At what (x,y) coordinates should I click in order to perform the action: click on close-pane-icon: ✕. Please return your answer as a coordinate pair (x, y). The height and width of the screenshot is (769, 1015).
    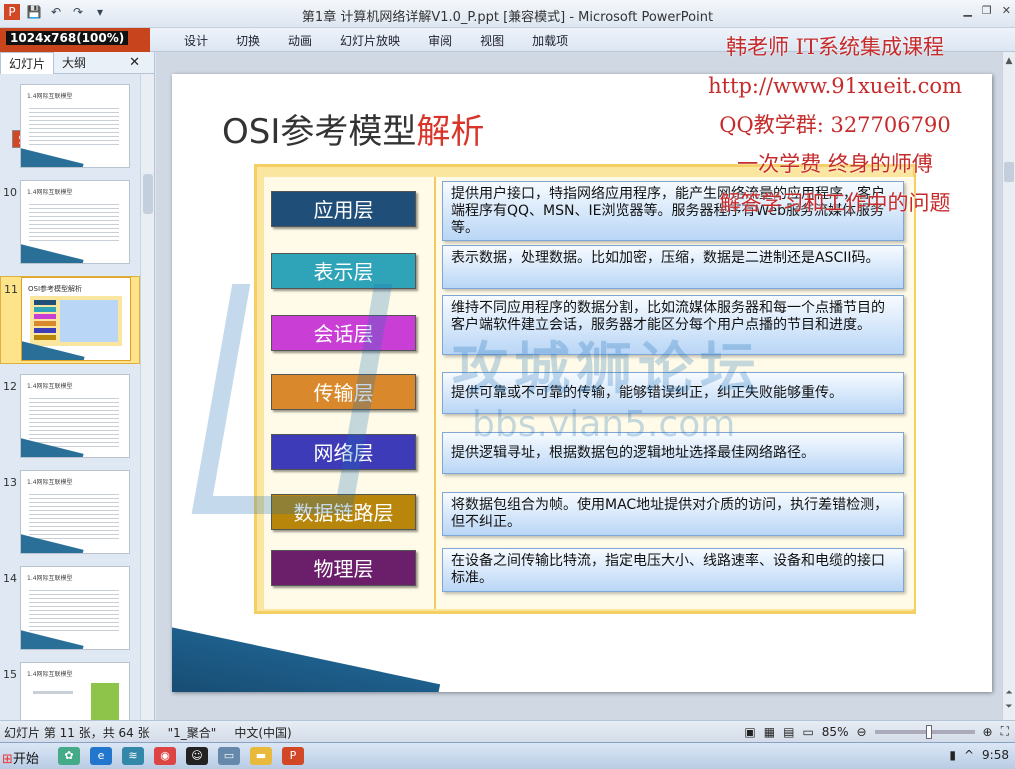
    Looking at the image, I should click on (134, 62).